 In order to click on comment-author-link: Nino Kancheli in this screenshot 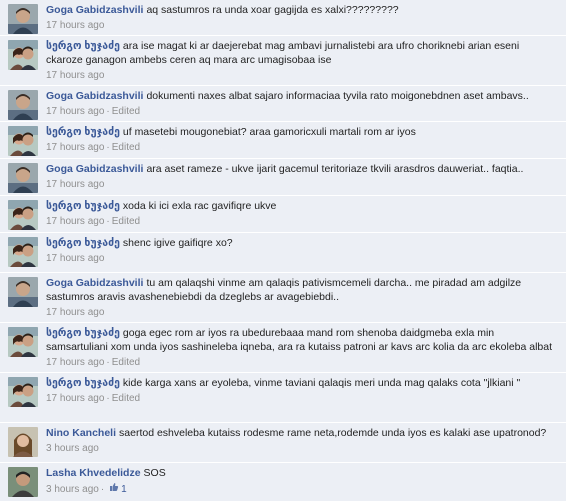, I will do `click(81, 433)`.